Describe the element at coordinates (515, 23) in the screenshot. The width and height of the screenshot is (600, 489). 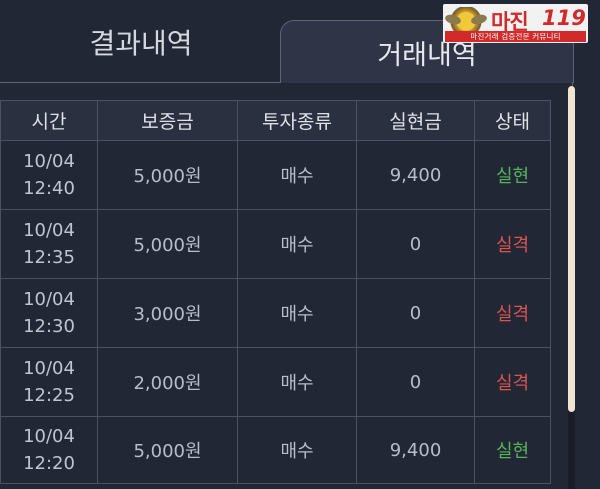
I see `watermark-logo: 마진 119 마진거래 검증전문 커뮤니티` at that location.